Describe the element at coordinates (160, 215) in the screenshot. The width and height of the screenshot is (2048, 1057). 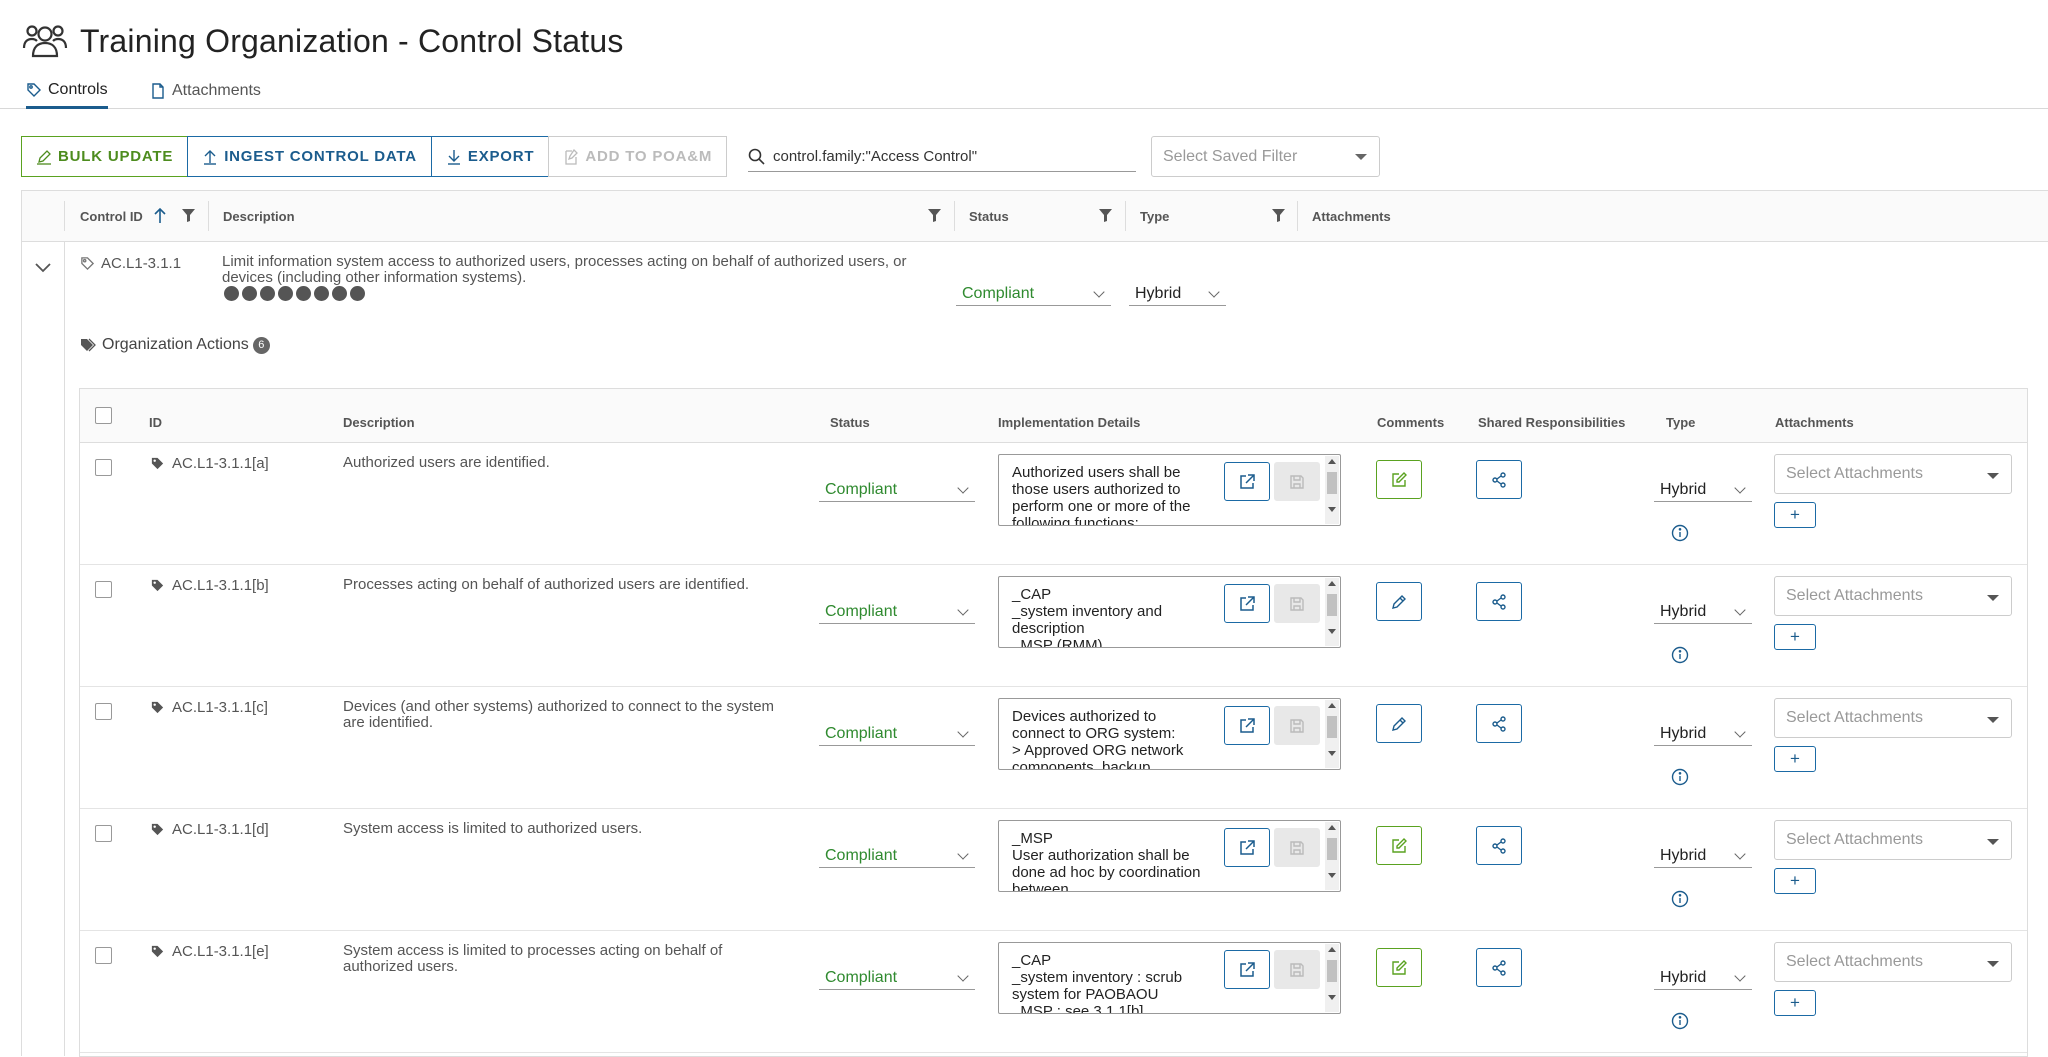
I see `sort-ascending-icon` at that location.